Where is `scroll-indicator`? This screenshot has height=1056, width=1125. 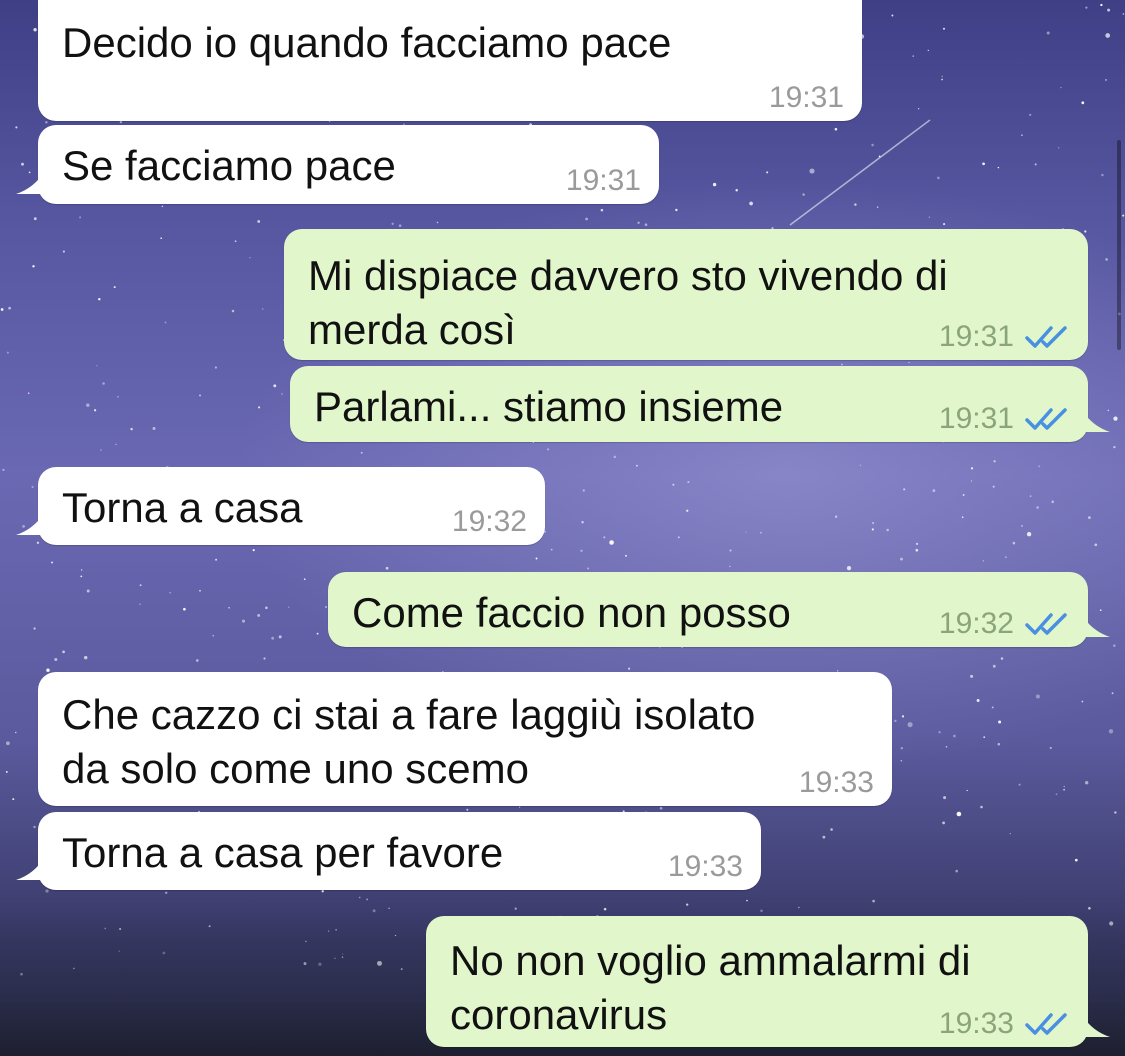
scroll-indicator is located at coordinates (1119, 245).